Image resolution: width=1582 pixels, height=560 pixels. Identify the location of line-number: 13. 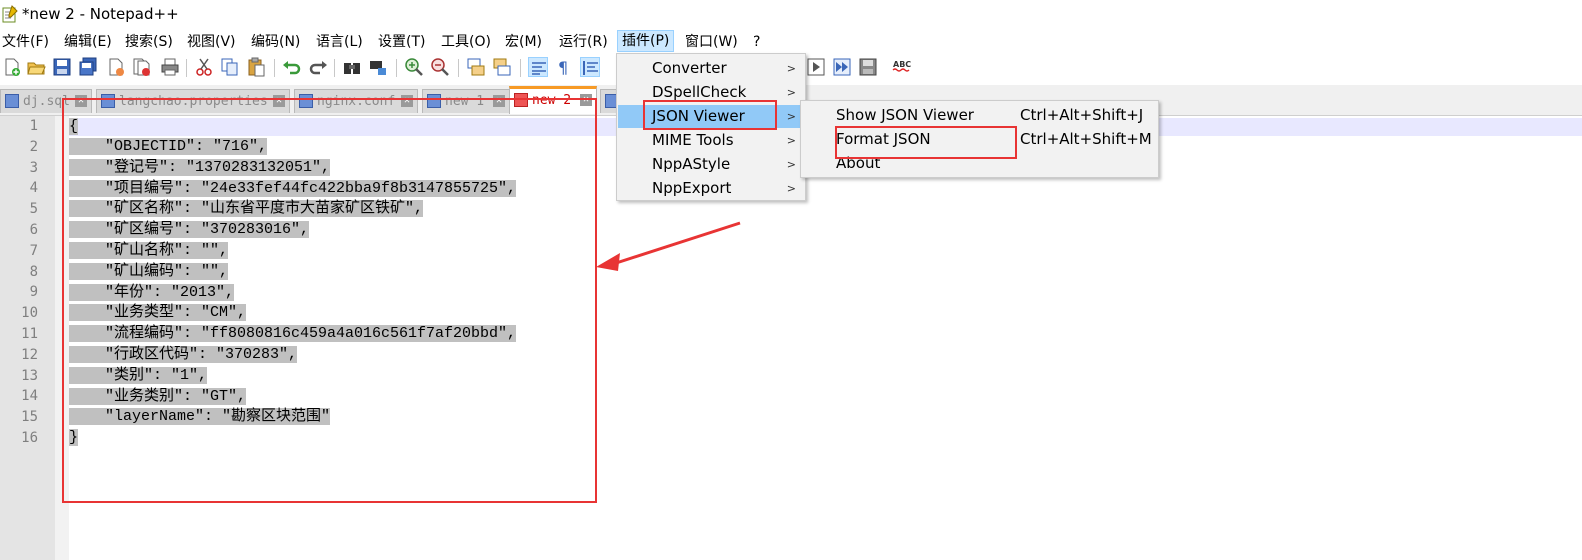
(29, 376).